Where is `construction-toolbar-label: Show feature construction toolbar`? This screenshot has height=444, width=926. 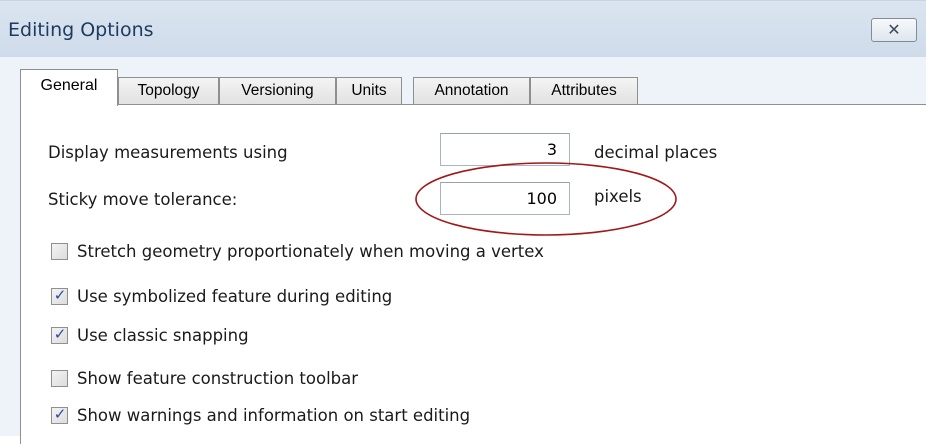
construction-toolbar-label: Show feature construction toolbar is located at coordinates (218, 378).